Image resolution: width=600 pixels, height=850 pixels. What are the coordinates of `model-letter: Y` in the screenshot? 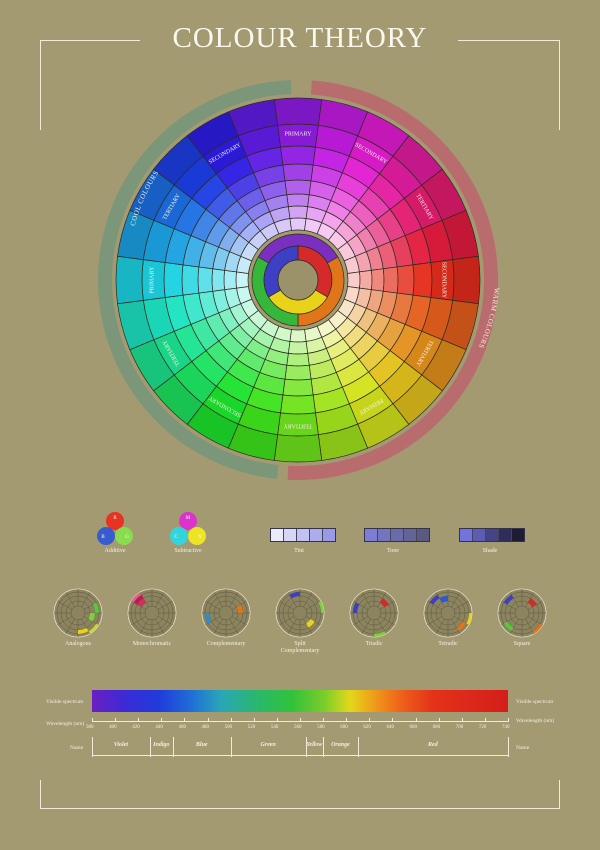 It's located at (200, 537).